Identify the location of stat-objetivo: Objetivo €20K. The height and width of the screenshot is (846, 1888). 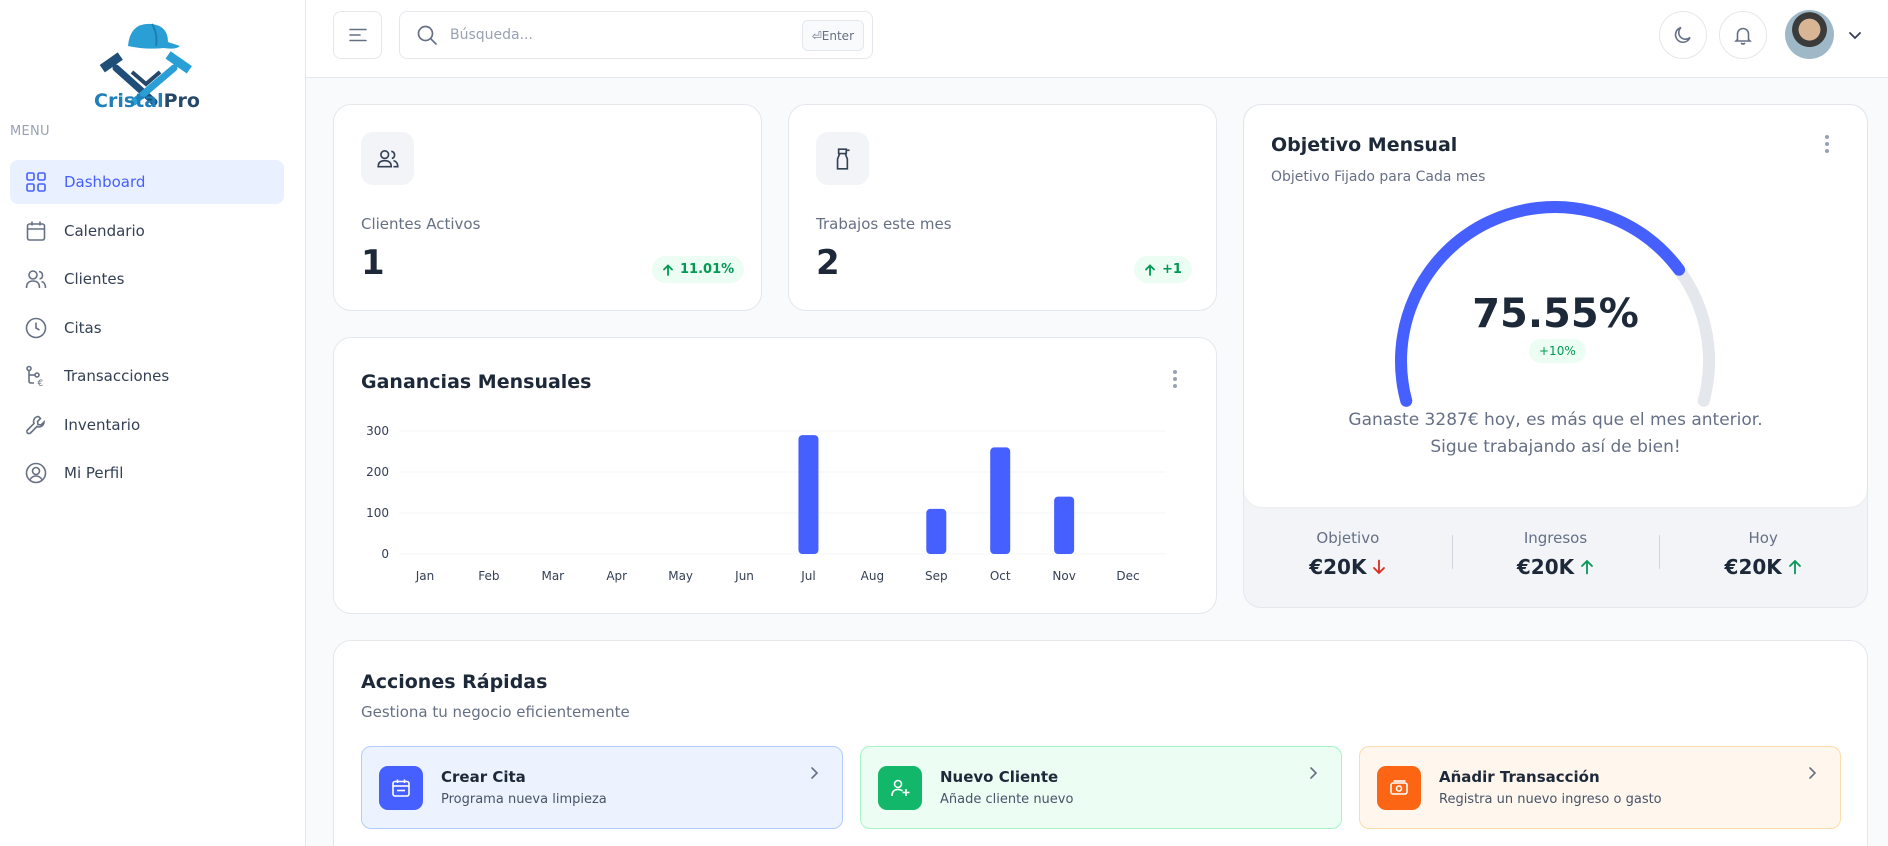
(1348, 557).